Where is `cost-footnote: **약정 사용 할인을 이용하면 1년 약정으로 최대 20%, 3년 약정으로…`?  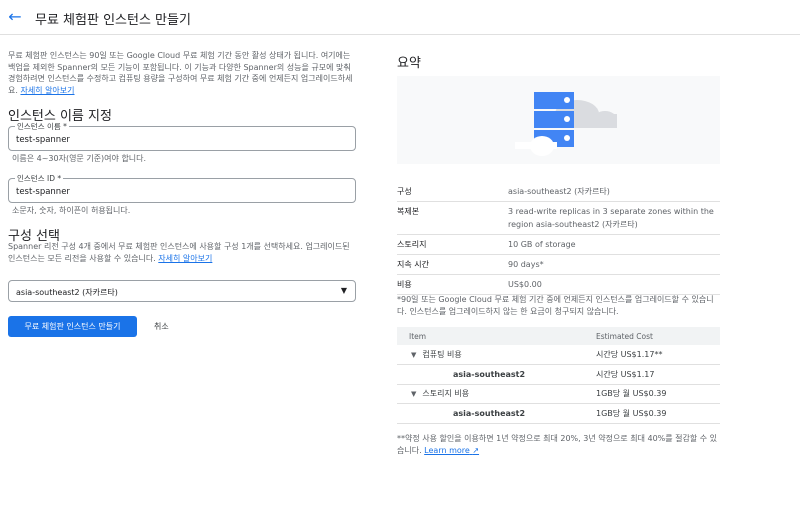 cost-footnote: **약정 사용 할인을 이용하면 1년 약정으로 최대 20%, 3년 약정으로… is located at coordinates (558, 444).